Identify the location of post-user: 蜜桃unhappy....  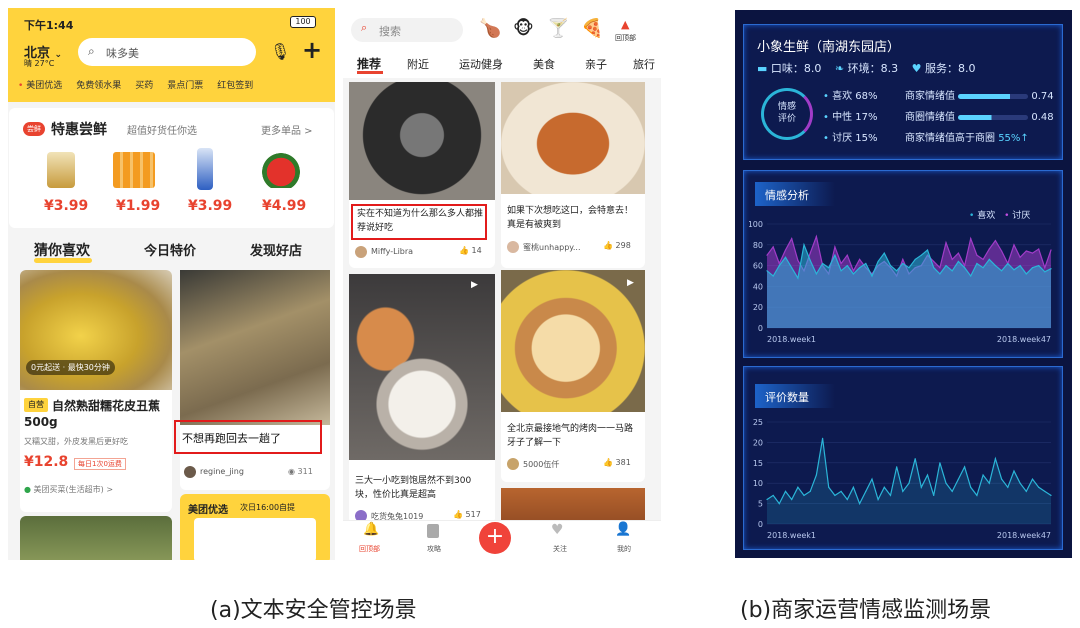
(552, 247).